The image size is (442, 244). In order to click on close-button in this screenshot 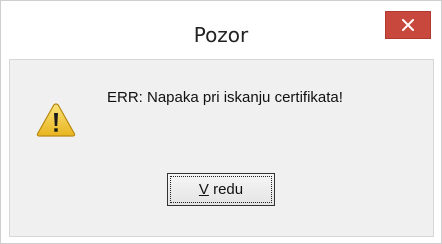, I will do `click(408, 25)`.